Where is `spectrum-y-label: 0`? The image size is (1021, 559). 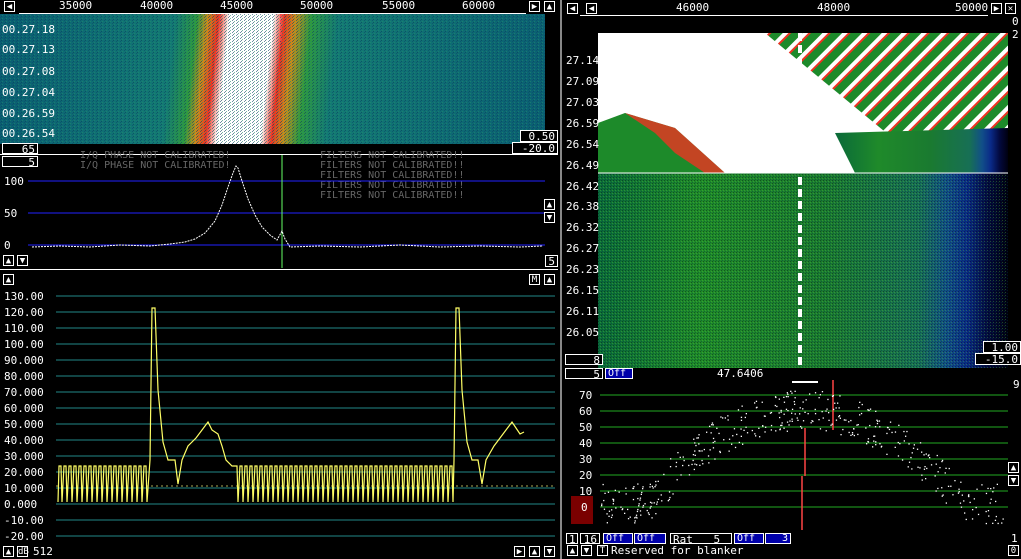
spectrum-y-label: 0 is located at coordinates (7, 245).